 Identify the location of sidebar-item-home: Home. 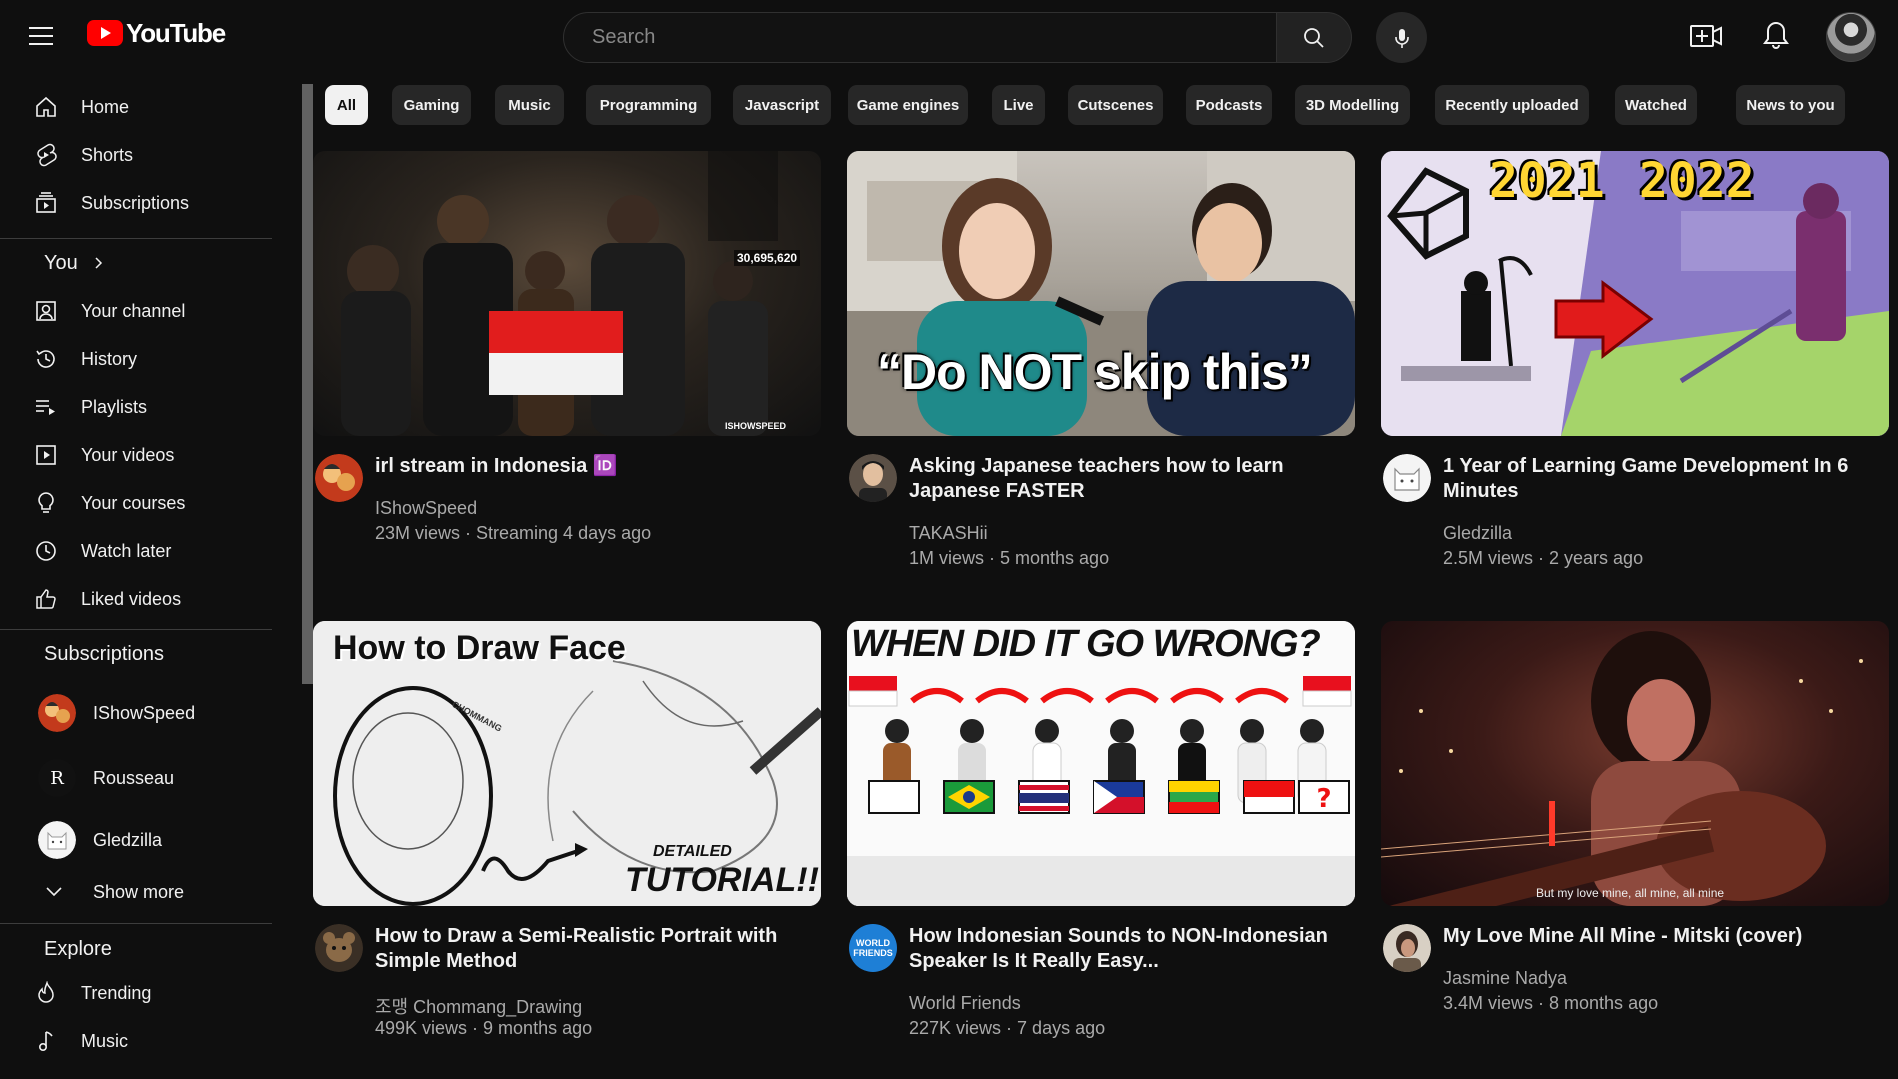
(136, 107).